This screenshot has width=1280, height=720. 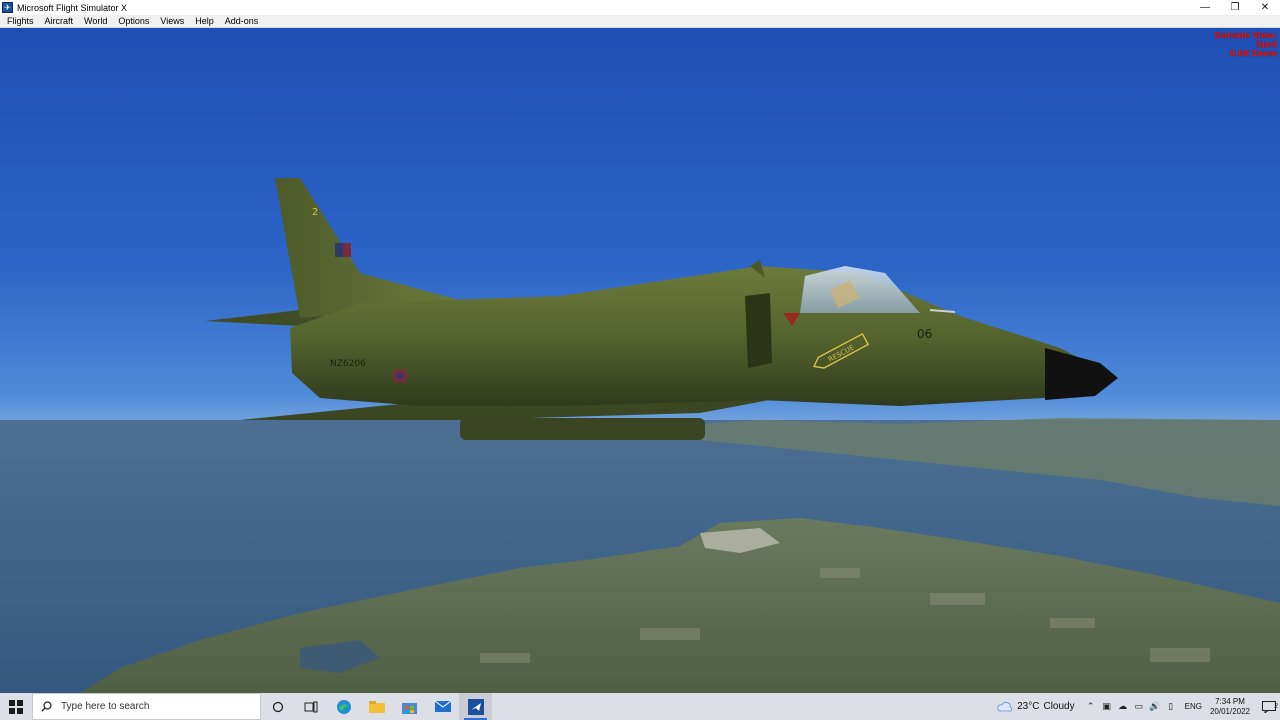 I want to click on start-icon, so click(x=16, y=706).